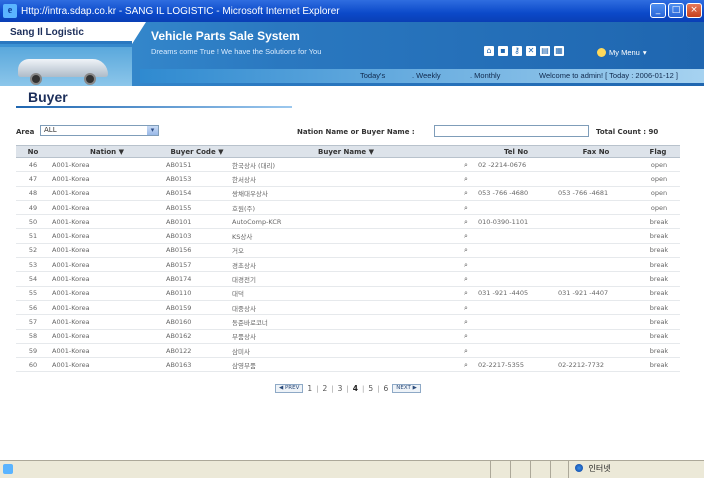 This screenshot has height=478, width=704. I want to click on table-row: 52 A001-Korea AB0156 거오 ⌕ break, so click(348, 251).